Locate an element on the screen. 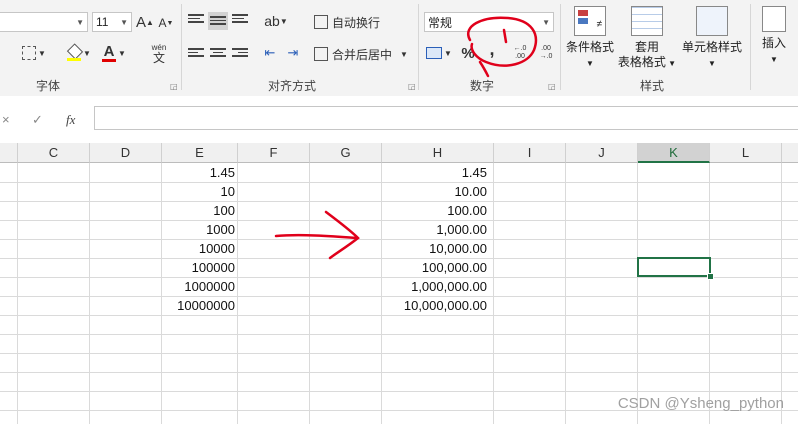 Image resolution: width=798 pixels, height=424 pixels. annotation-tick is located at coordinates (505, 36).